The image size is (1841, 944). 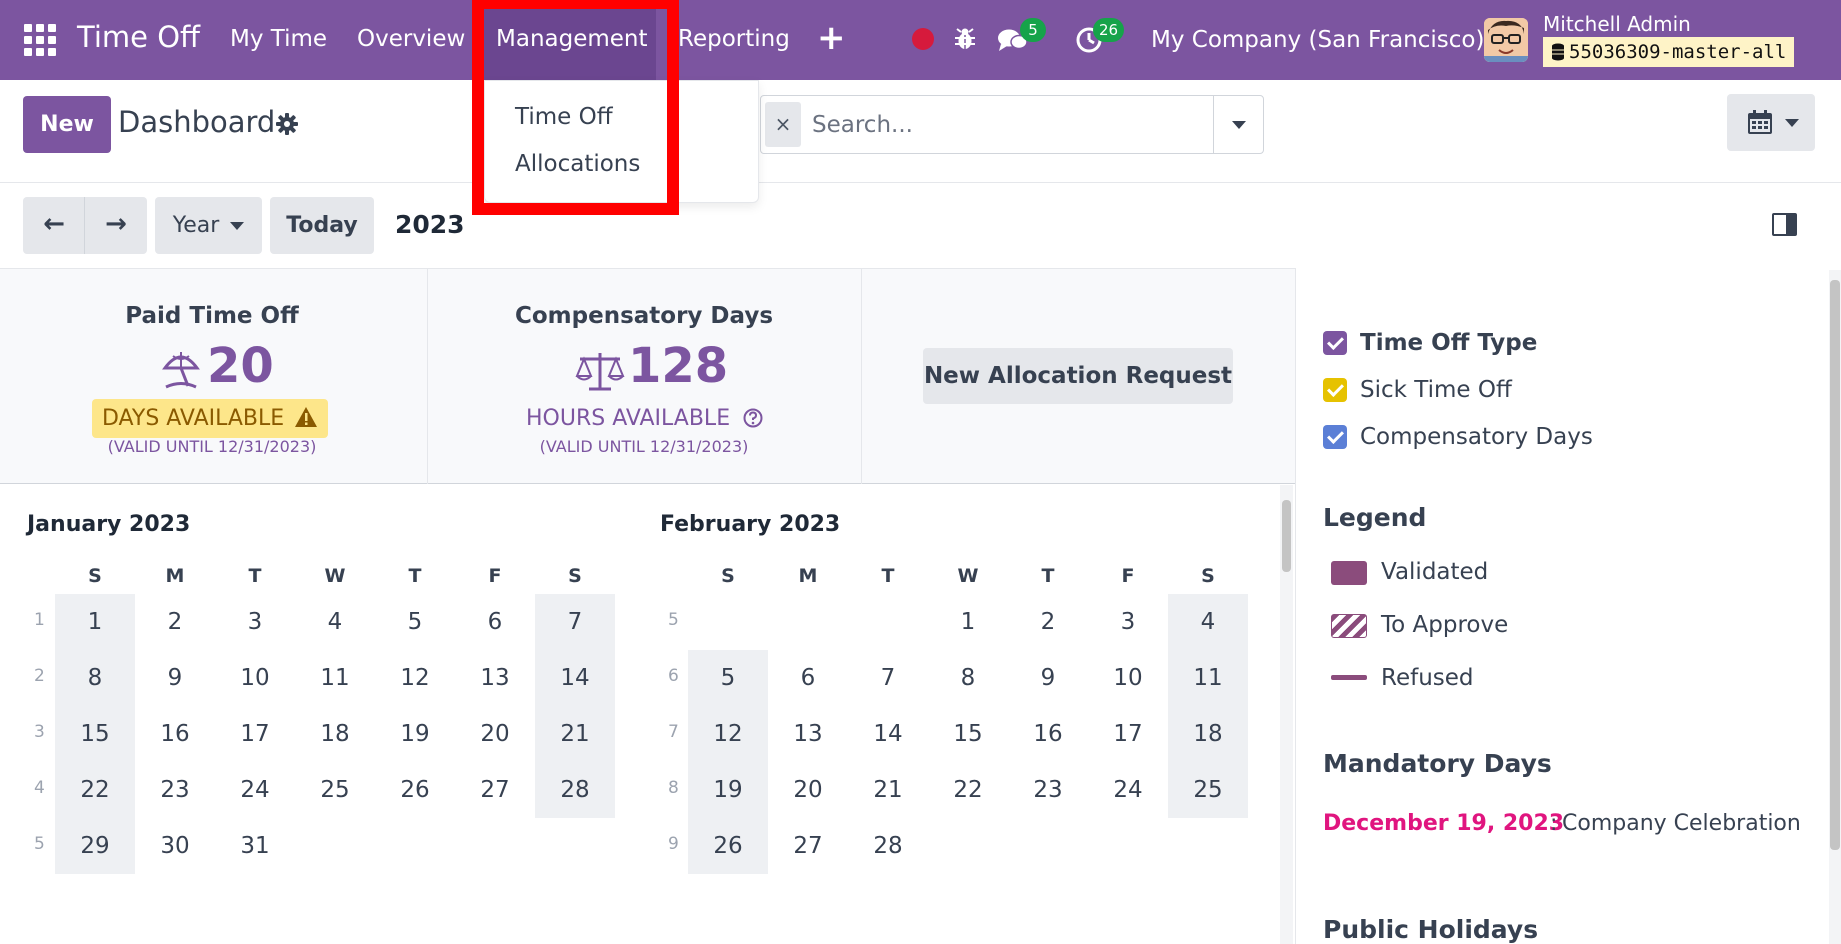 What do you see at coordinates (175, 846) in the screenshot?
I see `calendar-day: 30` at bounding box center [175, 846].